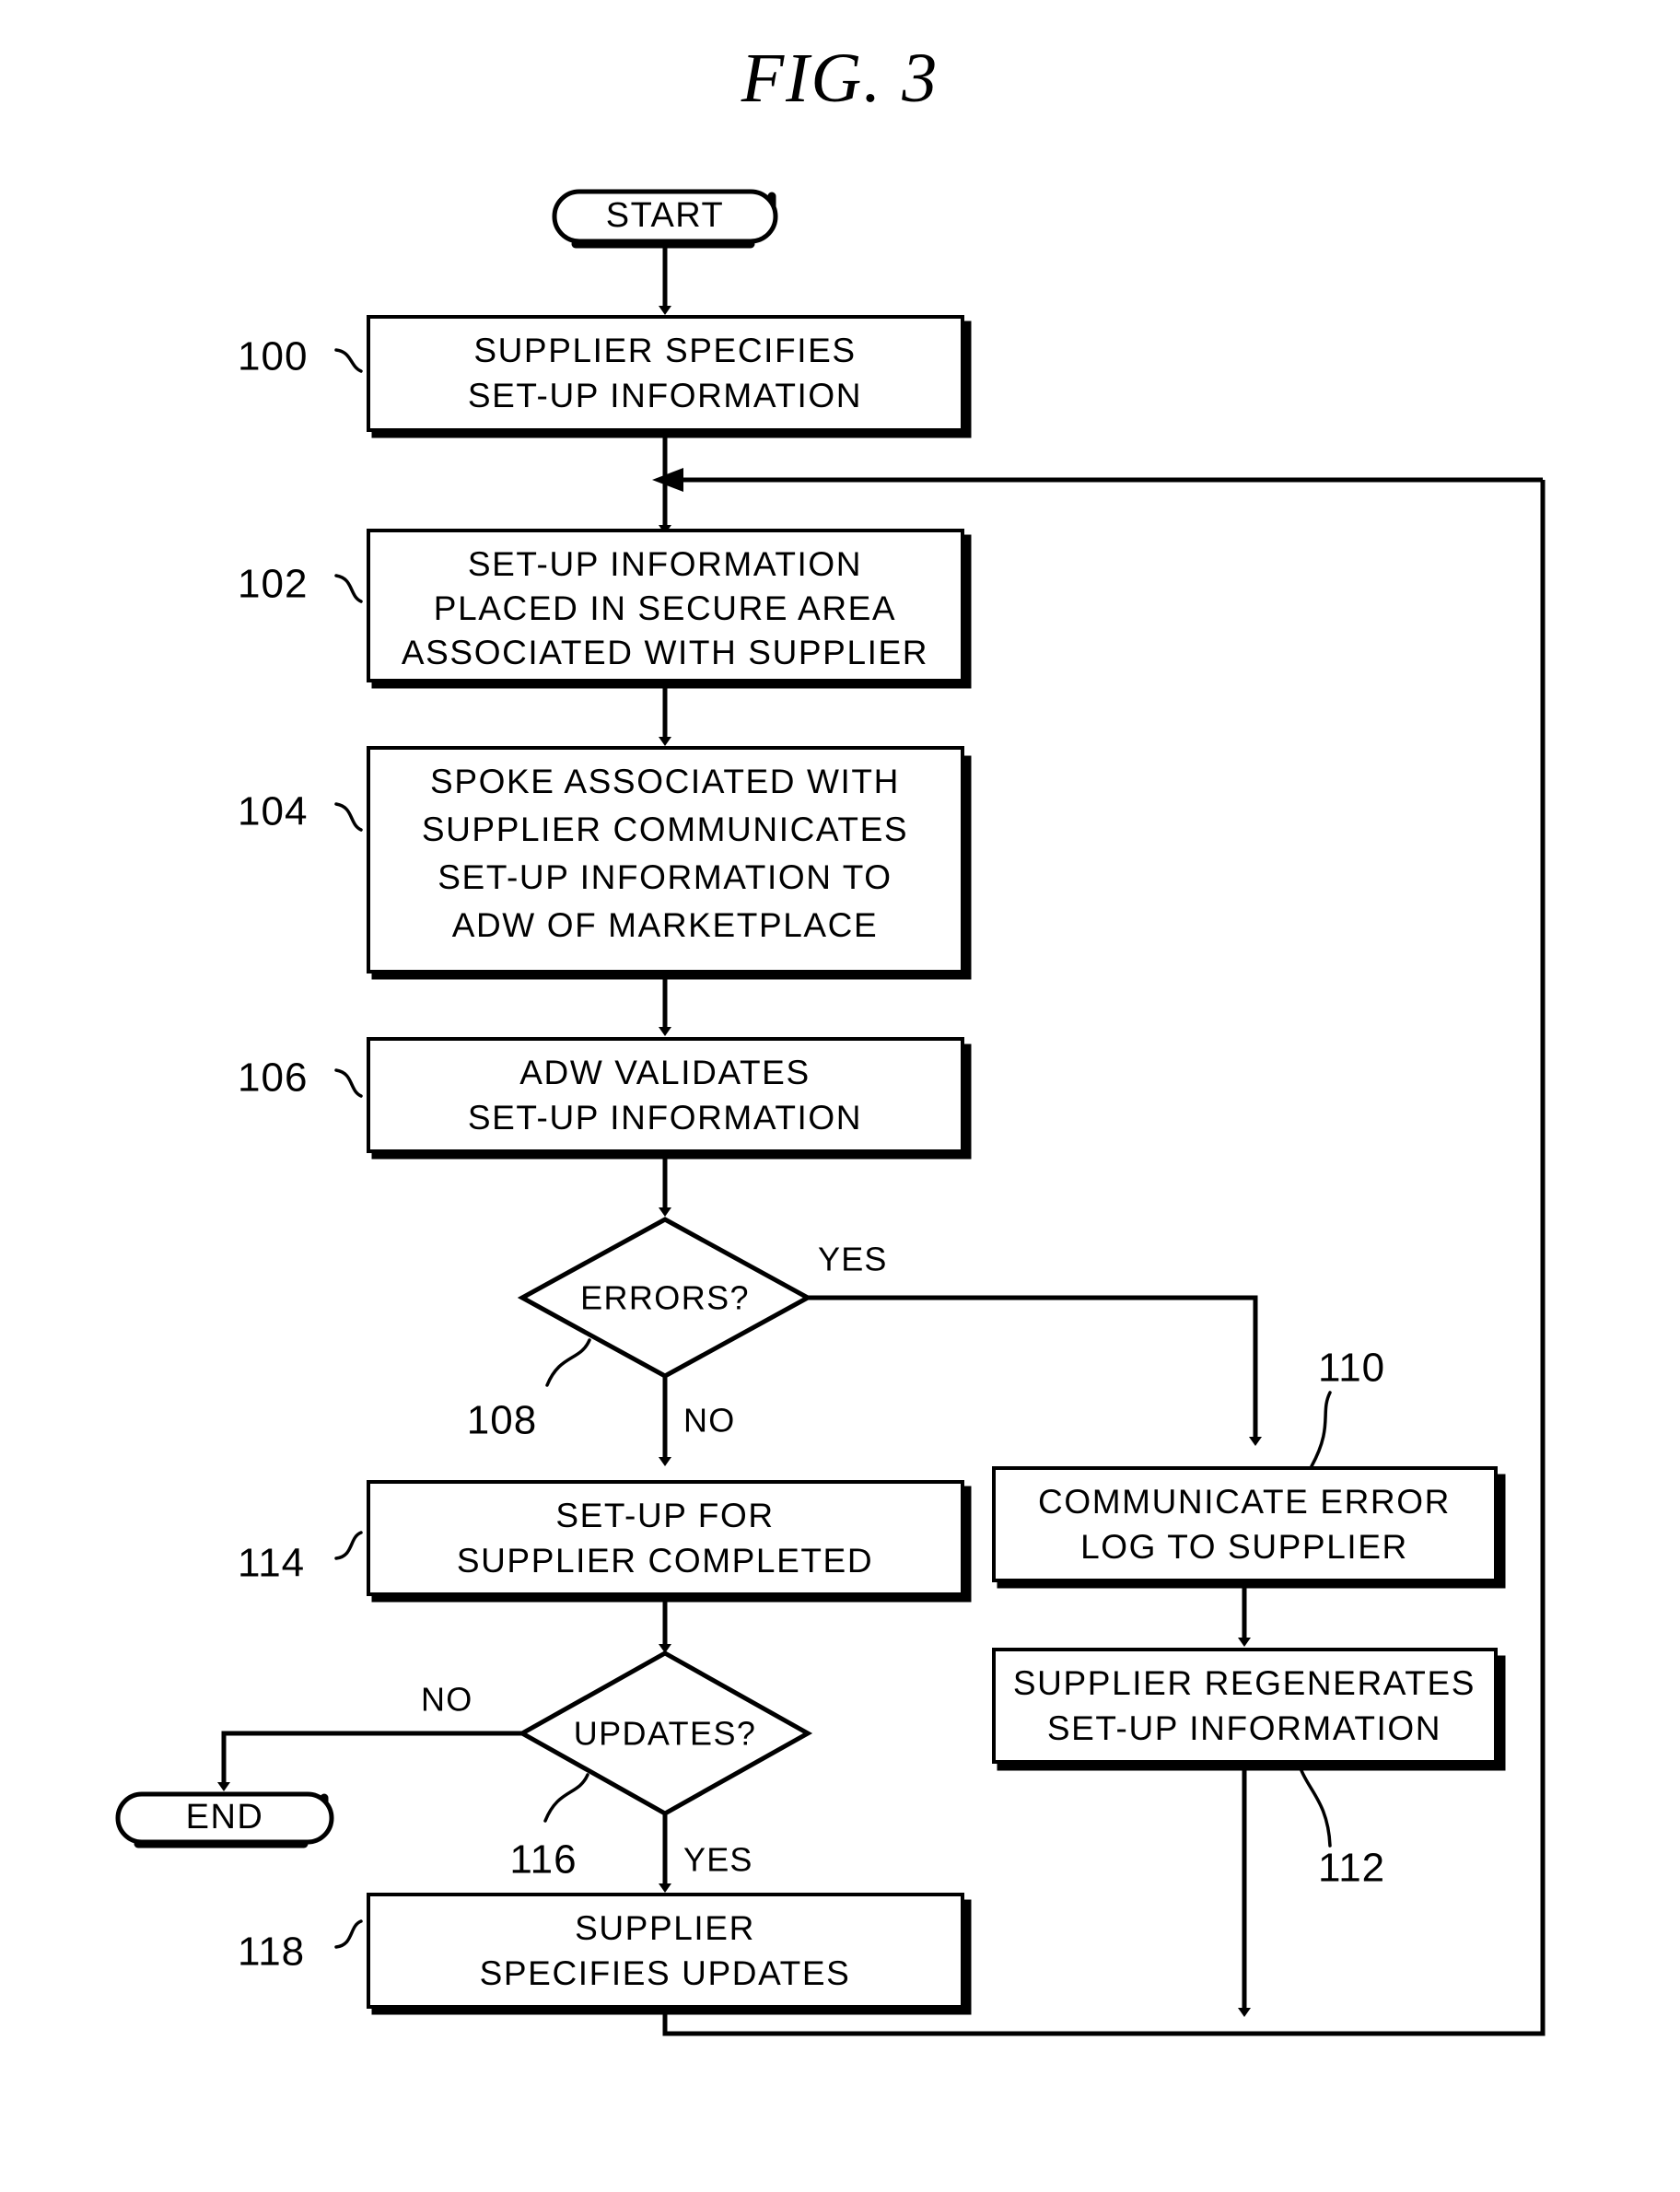 This screenshot has height=2192, width=1680. Describe the element at coordinates (665, 1561) in the screenshot. I see `process-box-114-line-1: SUPPLIER COMPLETED` at that location.